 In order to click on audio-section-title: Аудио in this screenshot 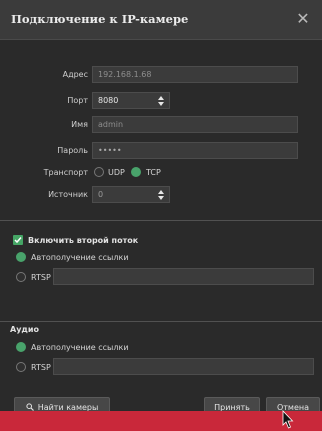, I will do `click(24, 329)`.